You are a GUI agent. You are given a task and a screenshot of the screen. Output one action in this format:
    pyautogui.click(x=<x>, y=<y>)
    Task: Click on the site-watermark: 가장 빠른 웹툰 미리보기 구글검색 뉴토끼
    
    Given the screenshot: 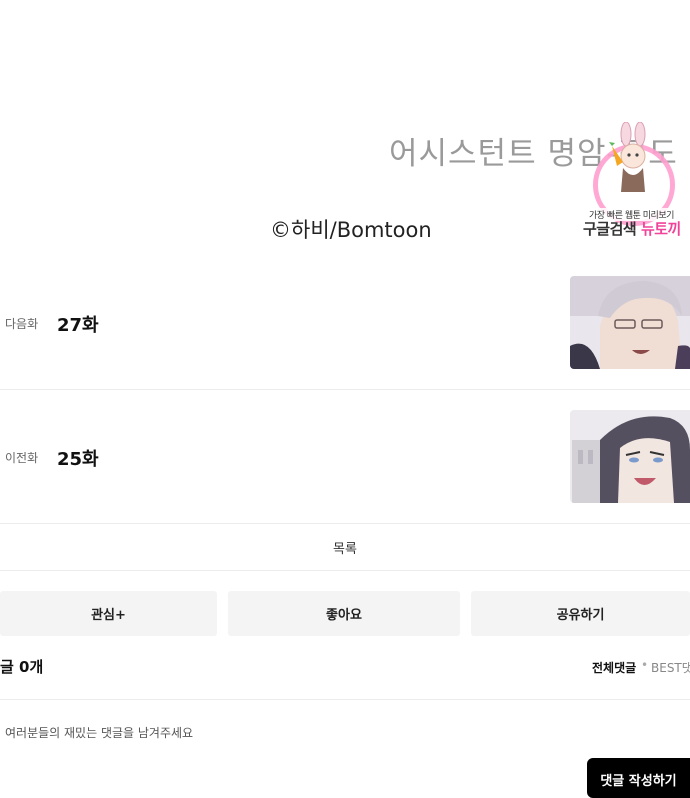 What is the action you would take?
    pyautogui.click(x=636, y=181)
    